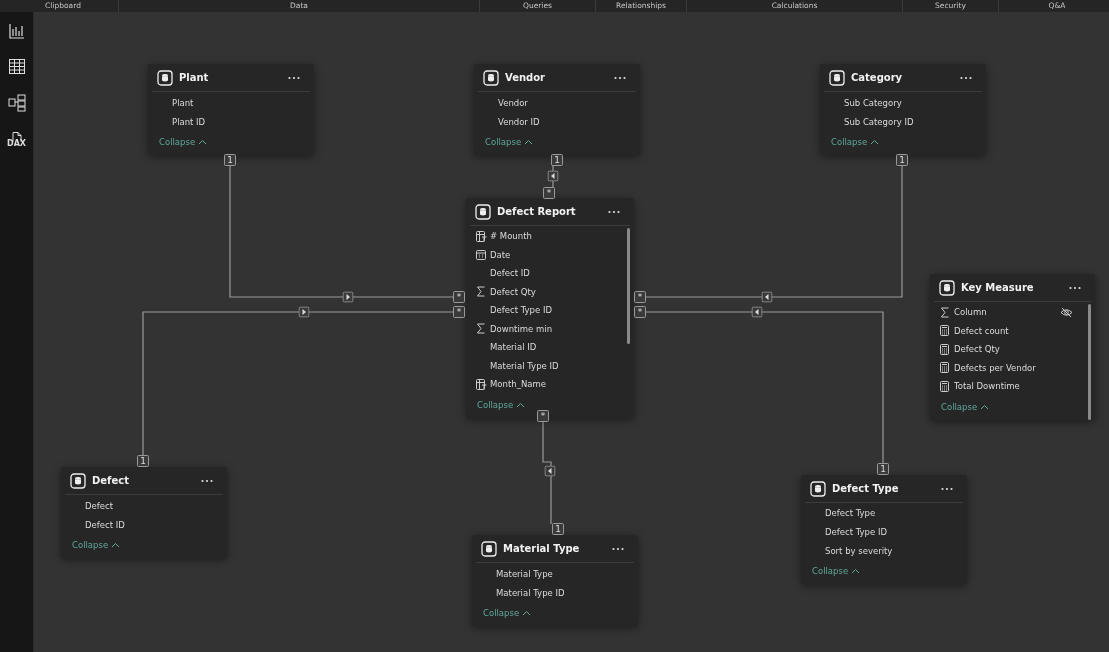 This screenshot has height=652, width=1109. I want to click on bar-chart-icon, so click(16, 31).